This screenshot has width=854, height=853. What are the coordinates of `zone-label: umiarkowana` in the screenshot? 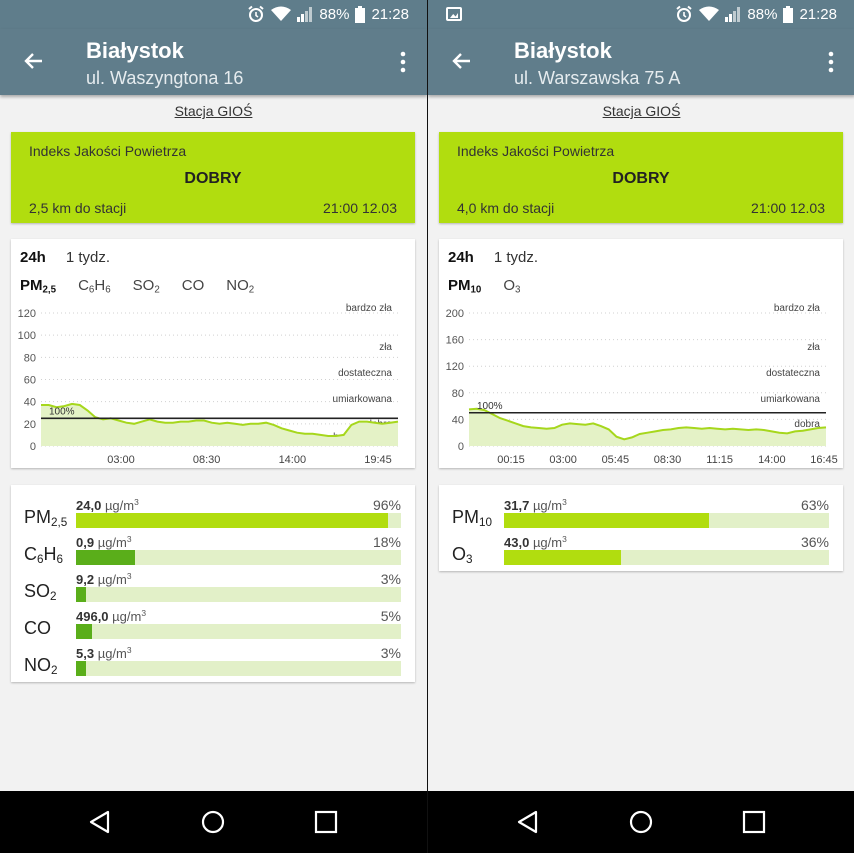 It's located at (363, 399).